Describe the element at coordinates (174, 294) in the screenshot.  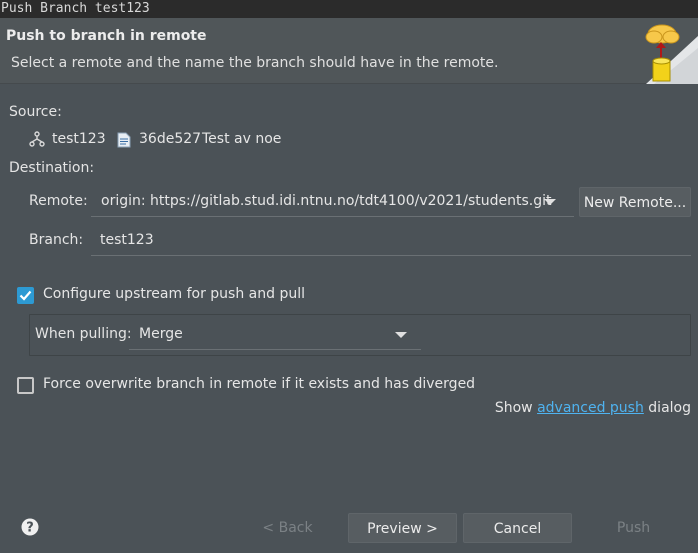
I see `configure-upstream-label: Configure upstream for push and pull` at that location.